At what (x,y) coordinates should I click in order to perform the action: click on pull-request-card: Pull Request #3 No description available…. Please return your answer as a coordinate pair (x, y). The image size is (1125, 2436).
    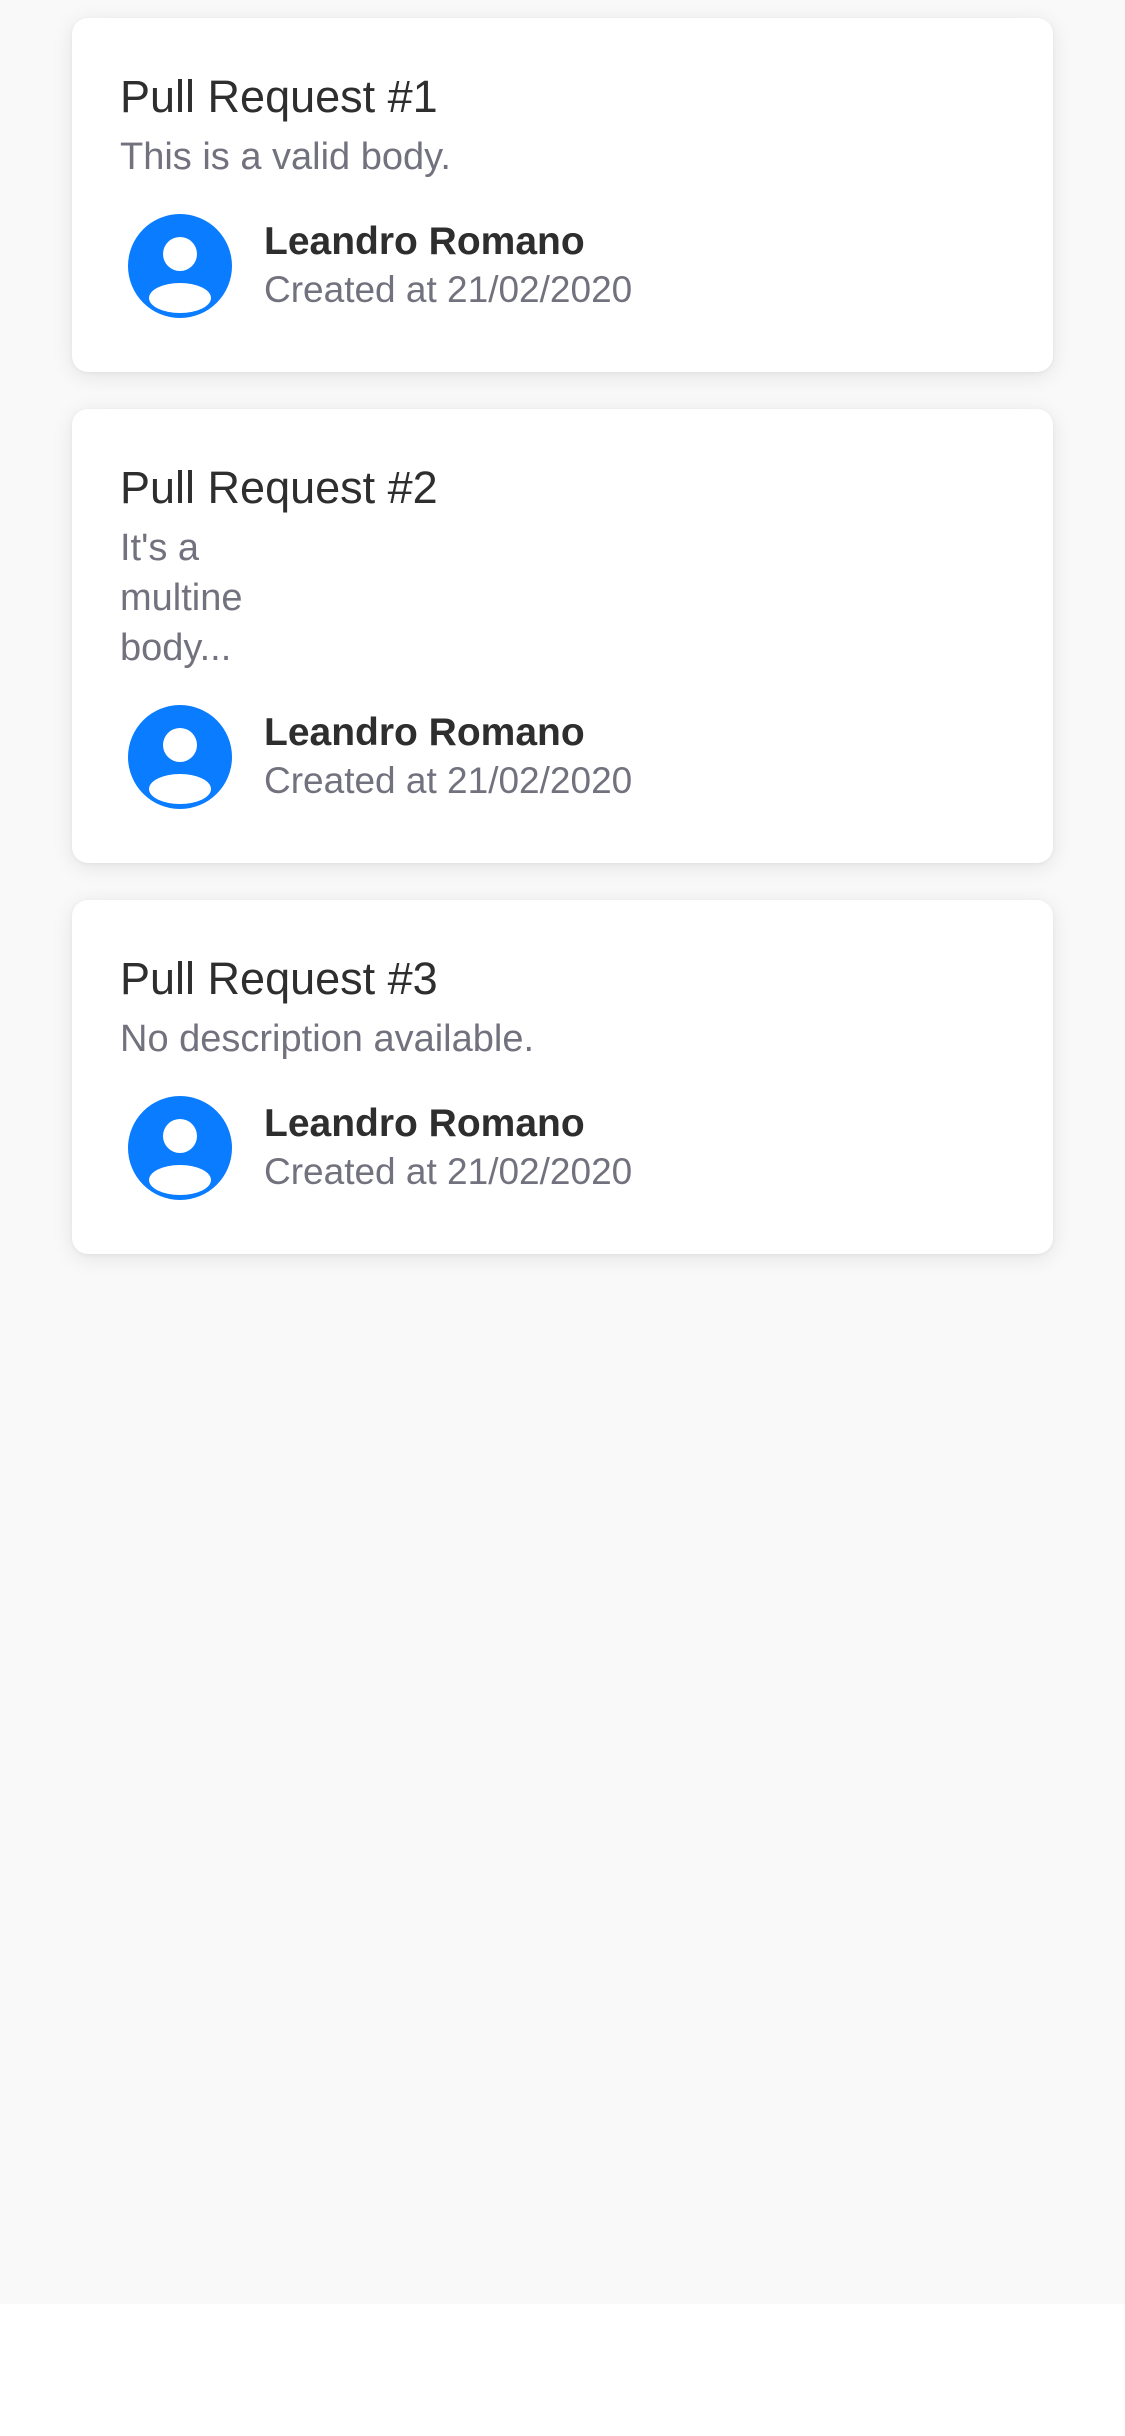
    Looking at the image, I should click on (562, 1077).